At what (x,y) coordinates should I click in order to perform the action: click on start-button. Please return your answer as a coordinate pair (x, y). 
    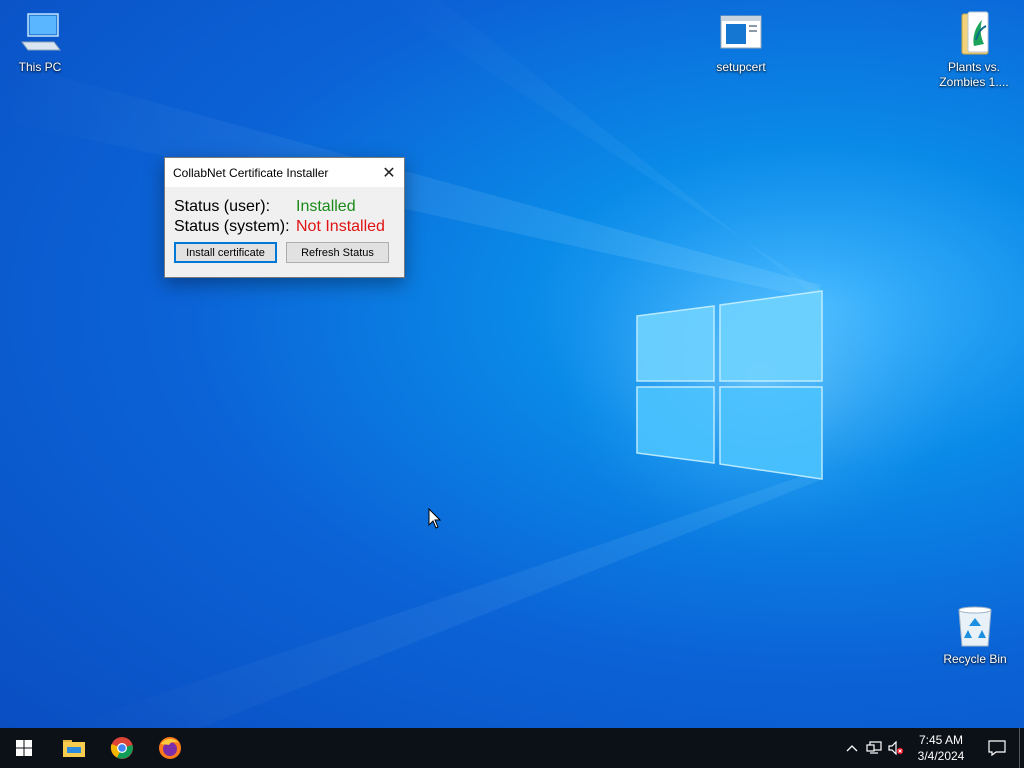
    Looking at the image, I should click on (24, 748).